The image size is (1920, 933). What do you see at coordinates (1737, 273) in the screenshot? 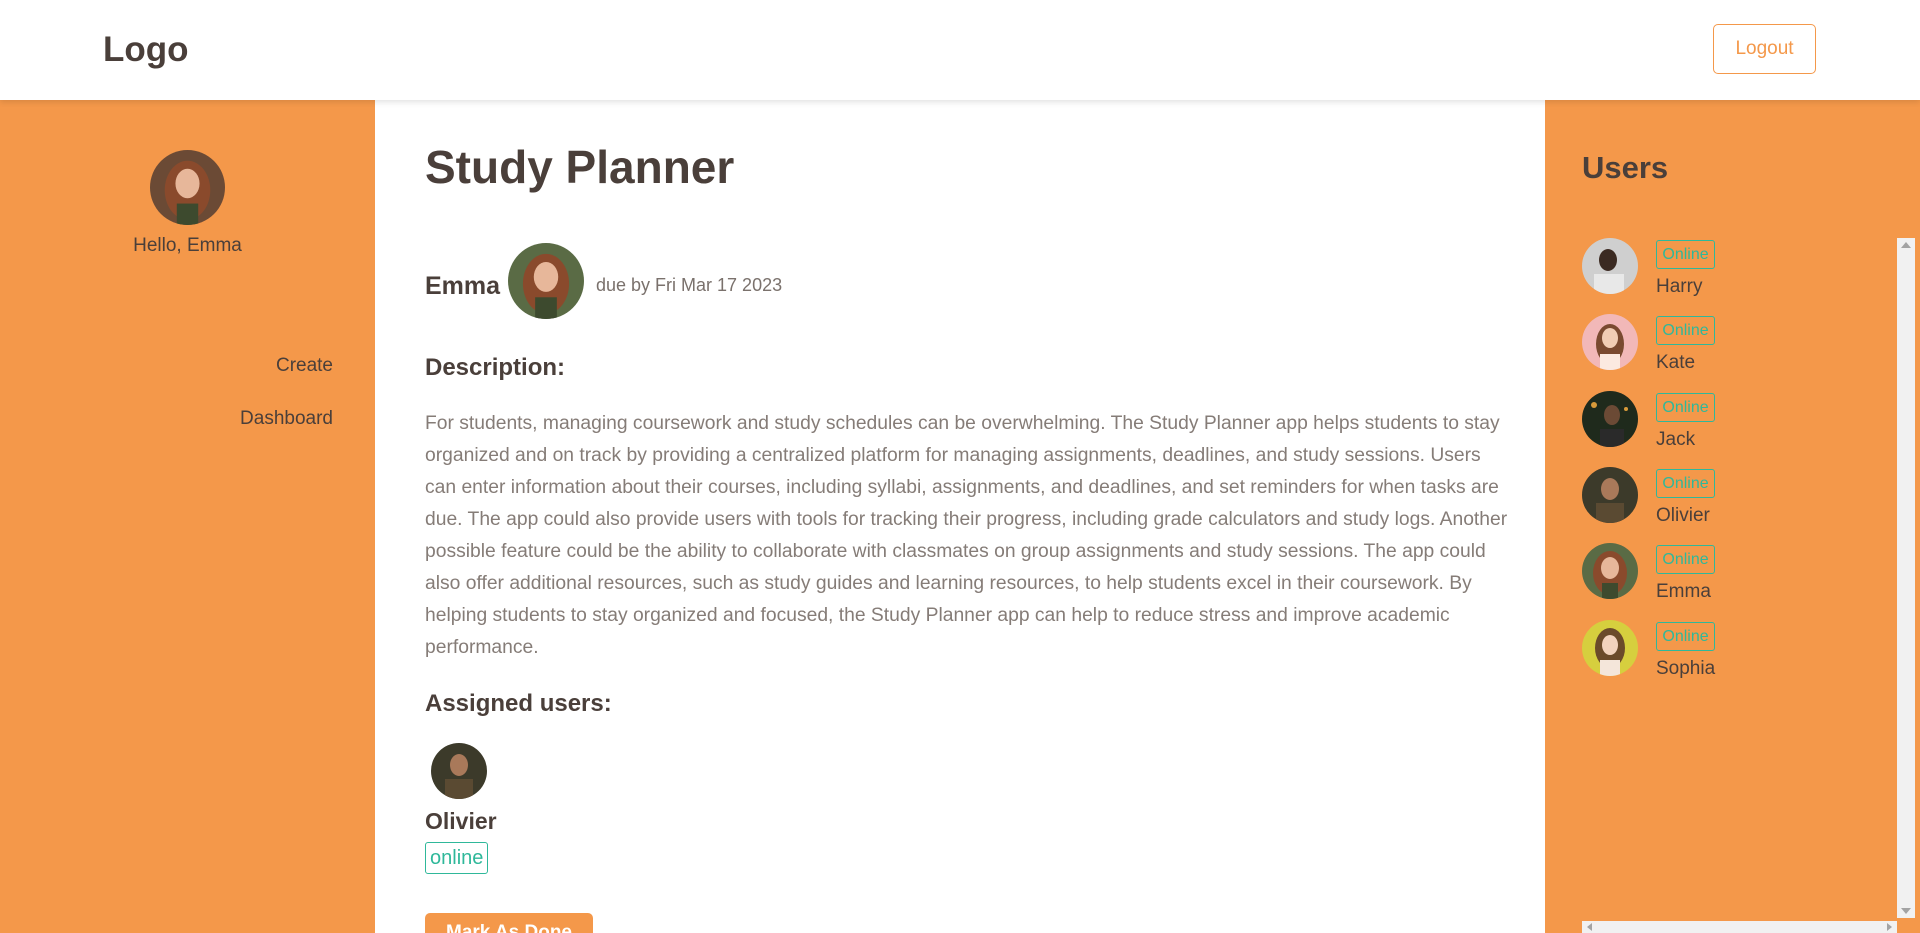
I see `user-item: Online Harry` at bounding box center [1737, 273].